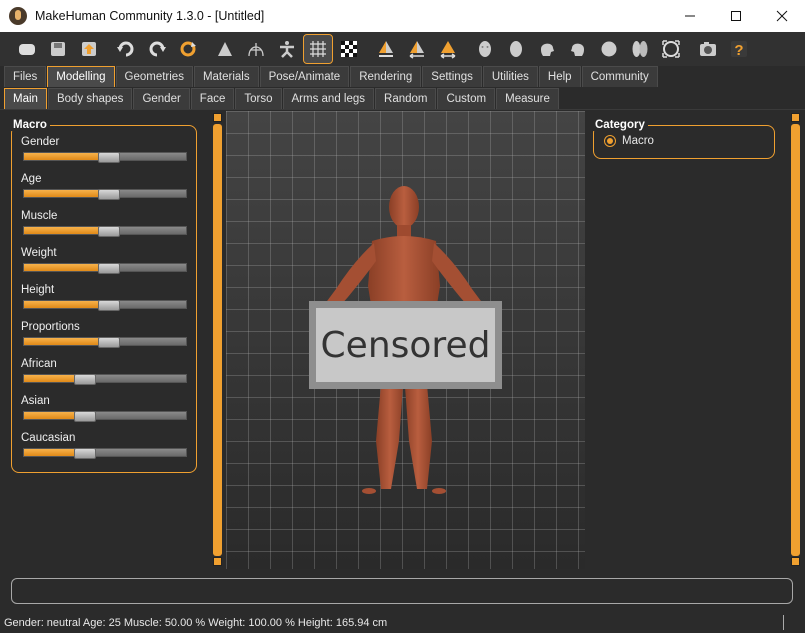 This screenshot has width=805, height=633. What do you see at coordinates (578, 49) in the screenshot?
I see `right-side-button` at bounding box center [578, 49].